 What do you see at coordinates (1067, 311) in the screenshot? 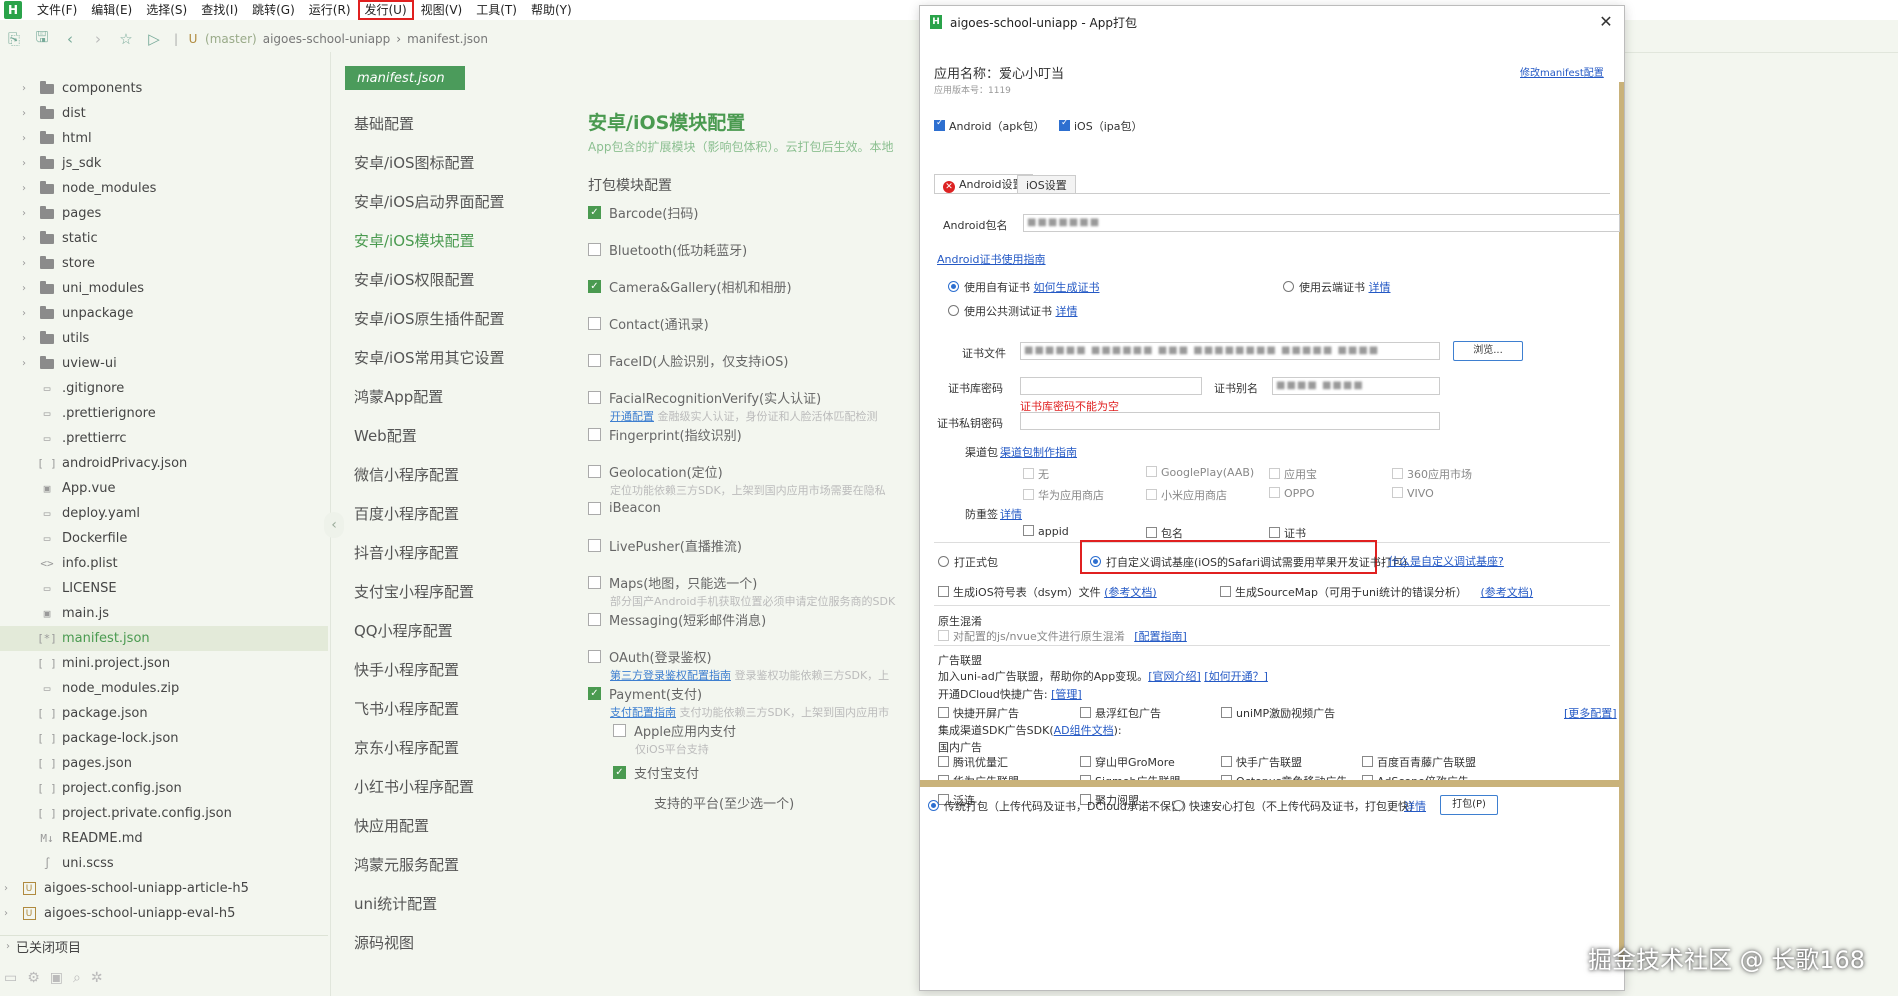
I see `cert-public-link: 详情` at bounding box center [1067, 311].